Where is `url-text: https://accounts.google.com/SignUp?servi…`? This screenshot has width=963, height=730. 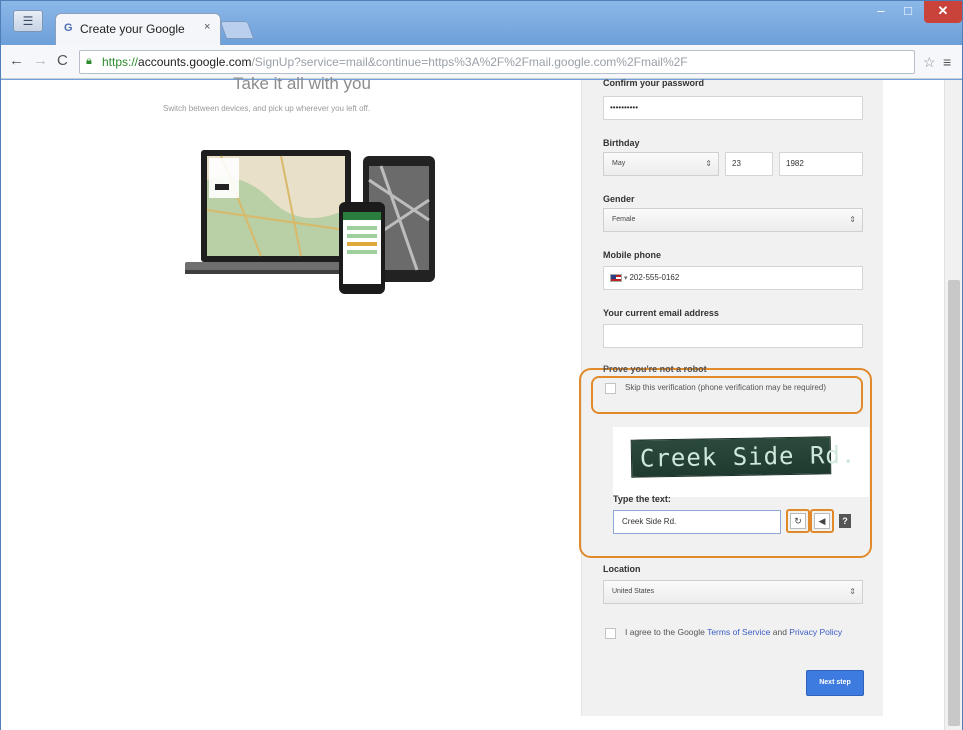
url-text: https://accounts.google.com/SignUp?servi… is located at coordinates (395, 62).